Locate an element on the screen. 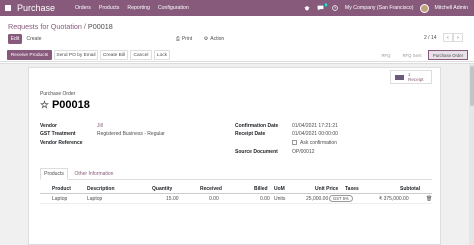  menu-products: Products is located at coordinates (109, 8).